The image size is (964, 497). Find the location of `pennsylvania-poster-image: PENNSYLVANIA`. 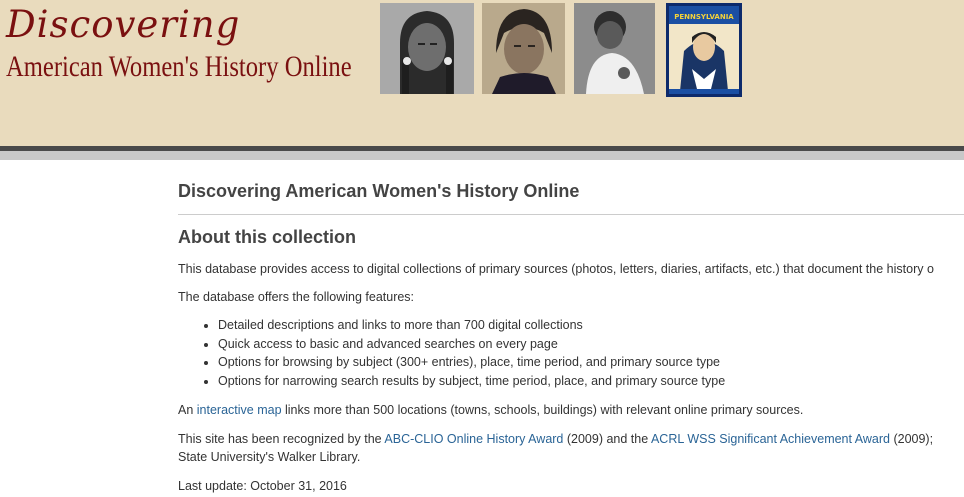

pennsylvania-poster-image: PENNSYLVANIA is located at coordinates (704, 50).